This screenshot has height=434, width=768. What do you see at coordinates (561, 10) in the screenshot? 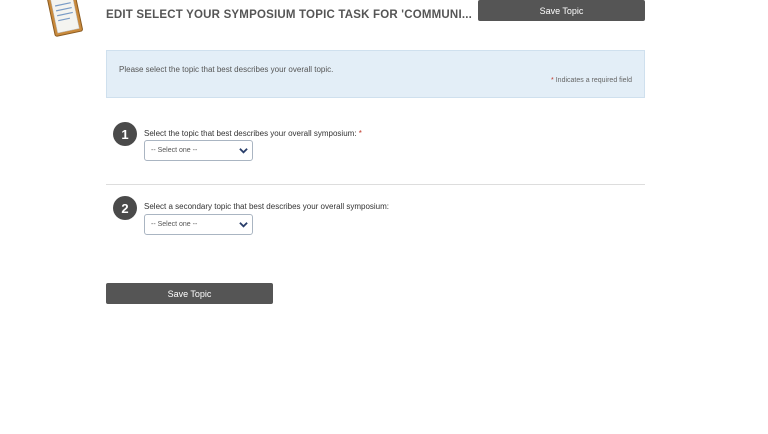
I see `save-topic-button-top: Save Topic` at bounding box center [561, 10].